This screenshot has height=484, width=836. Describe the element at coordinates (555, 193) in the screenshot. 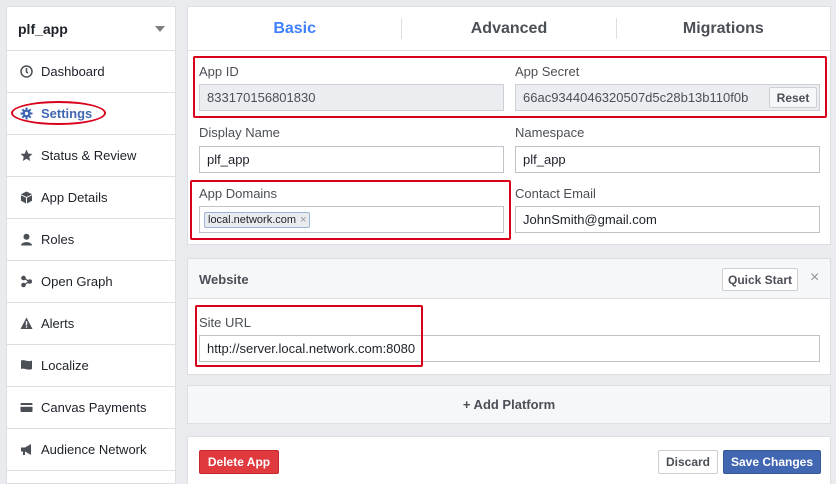

I see `contact-email-label: Contact Email` at that location.